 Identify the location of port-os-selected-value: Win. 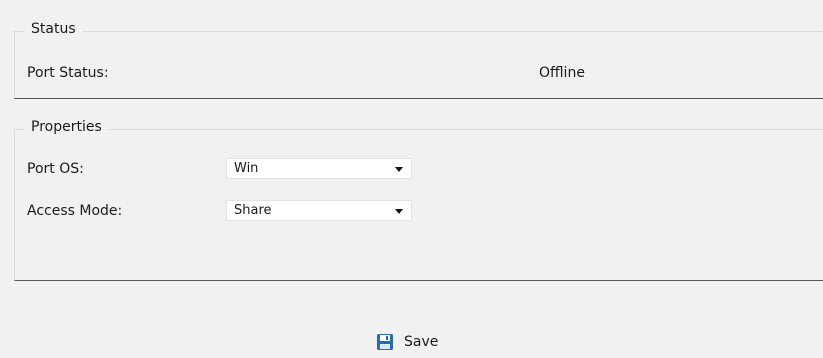
(246, 168).